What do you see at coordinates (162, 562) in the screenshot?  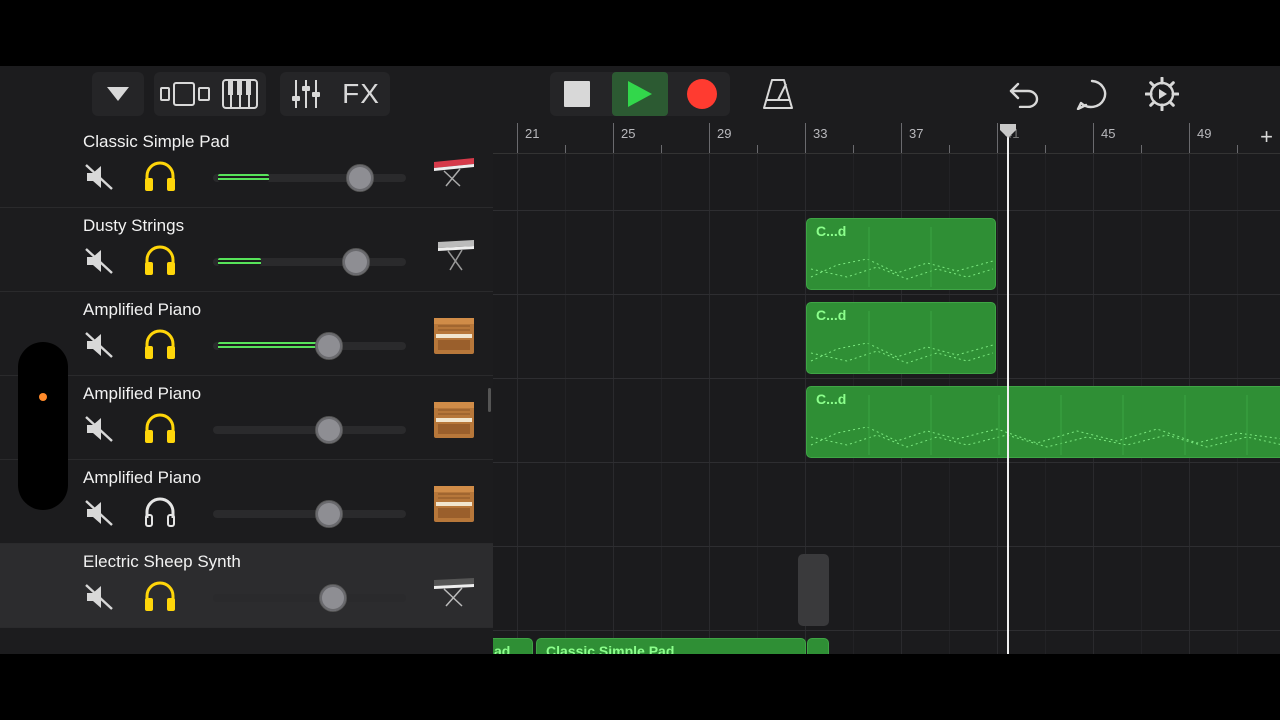 I see `track-name: Electric Sheep Synth` at bounding box center [162, 562].